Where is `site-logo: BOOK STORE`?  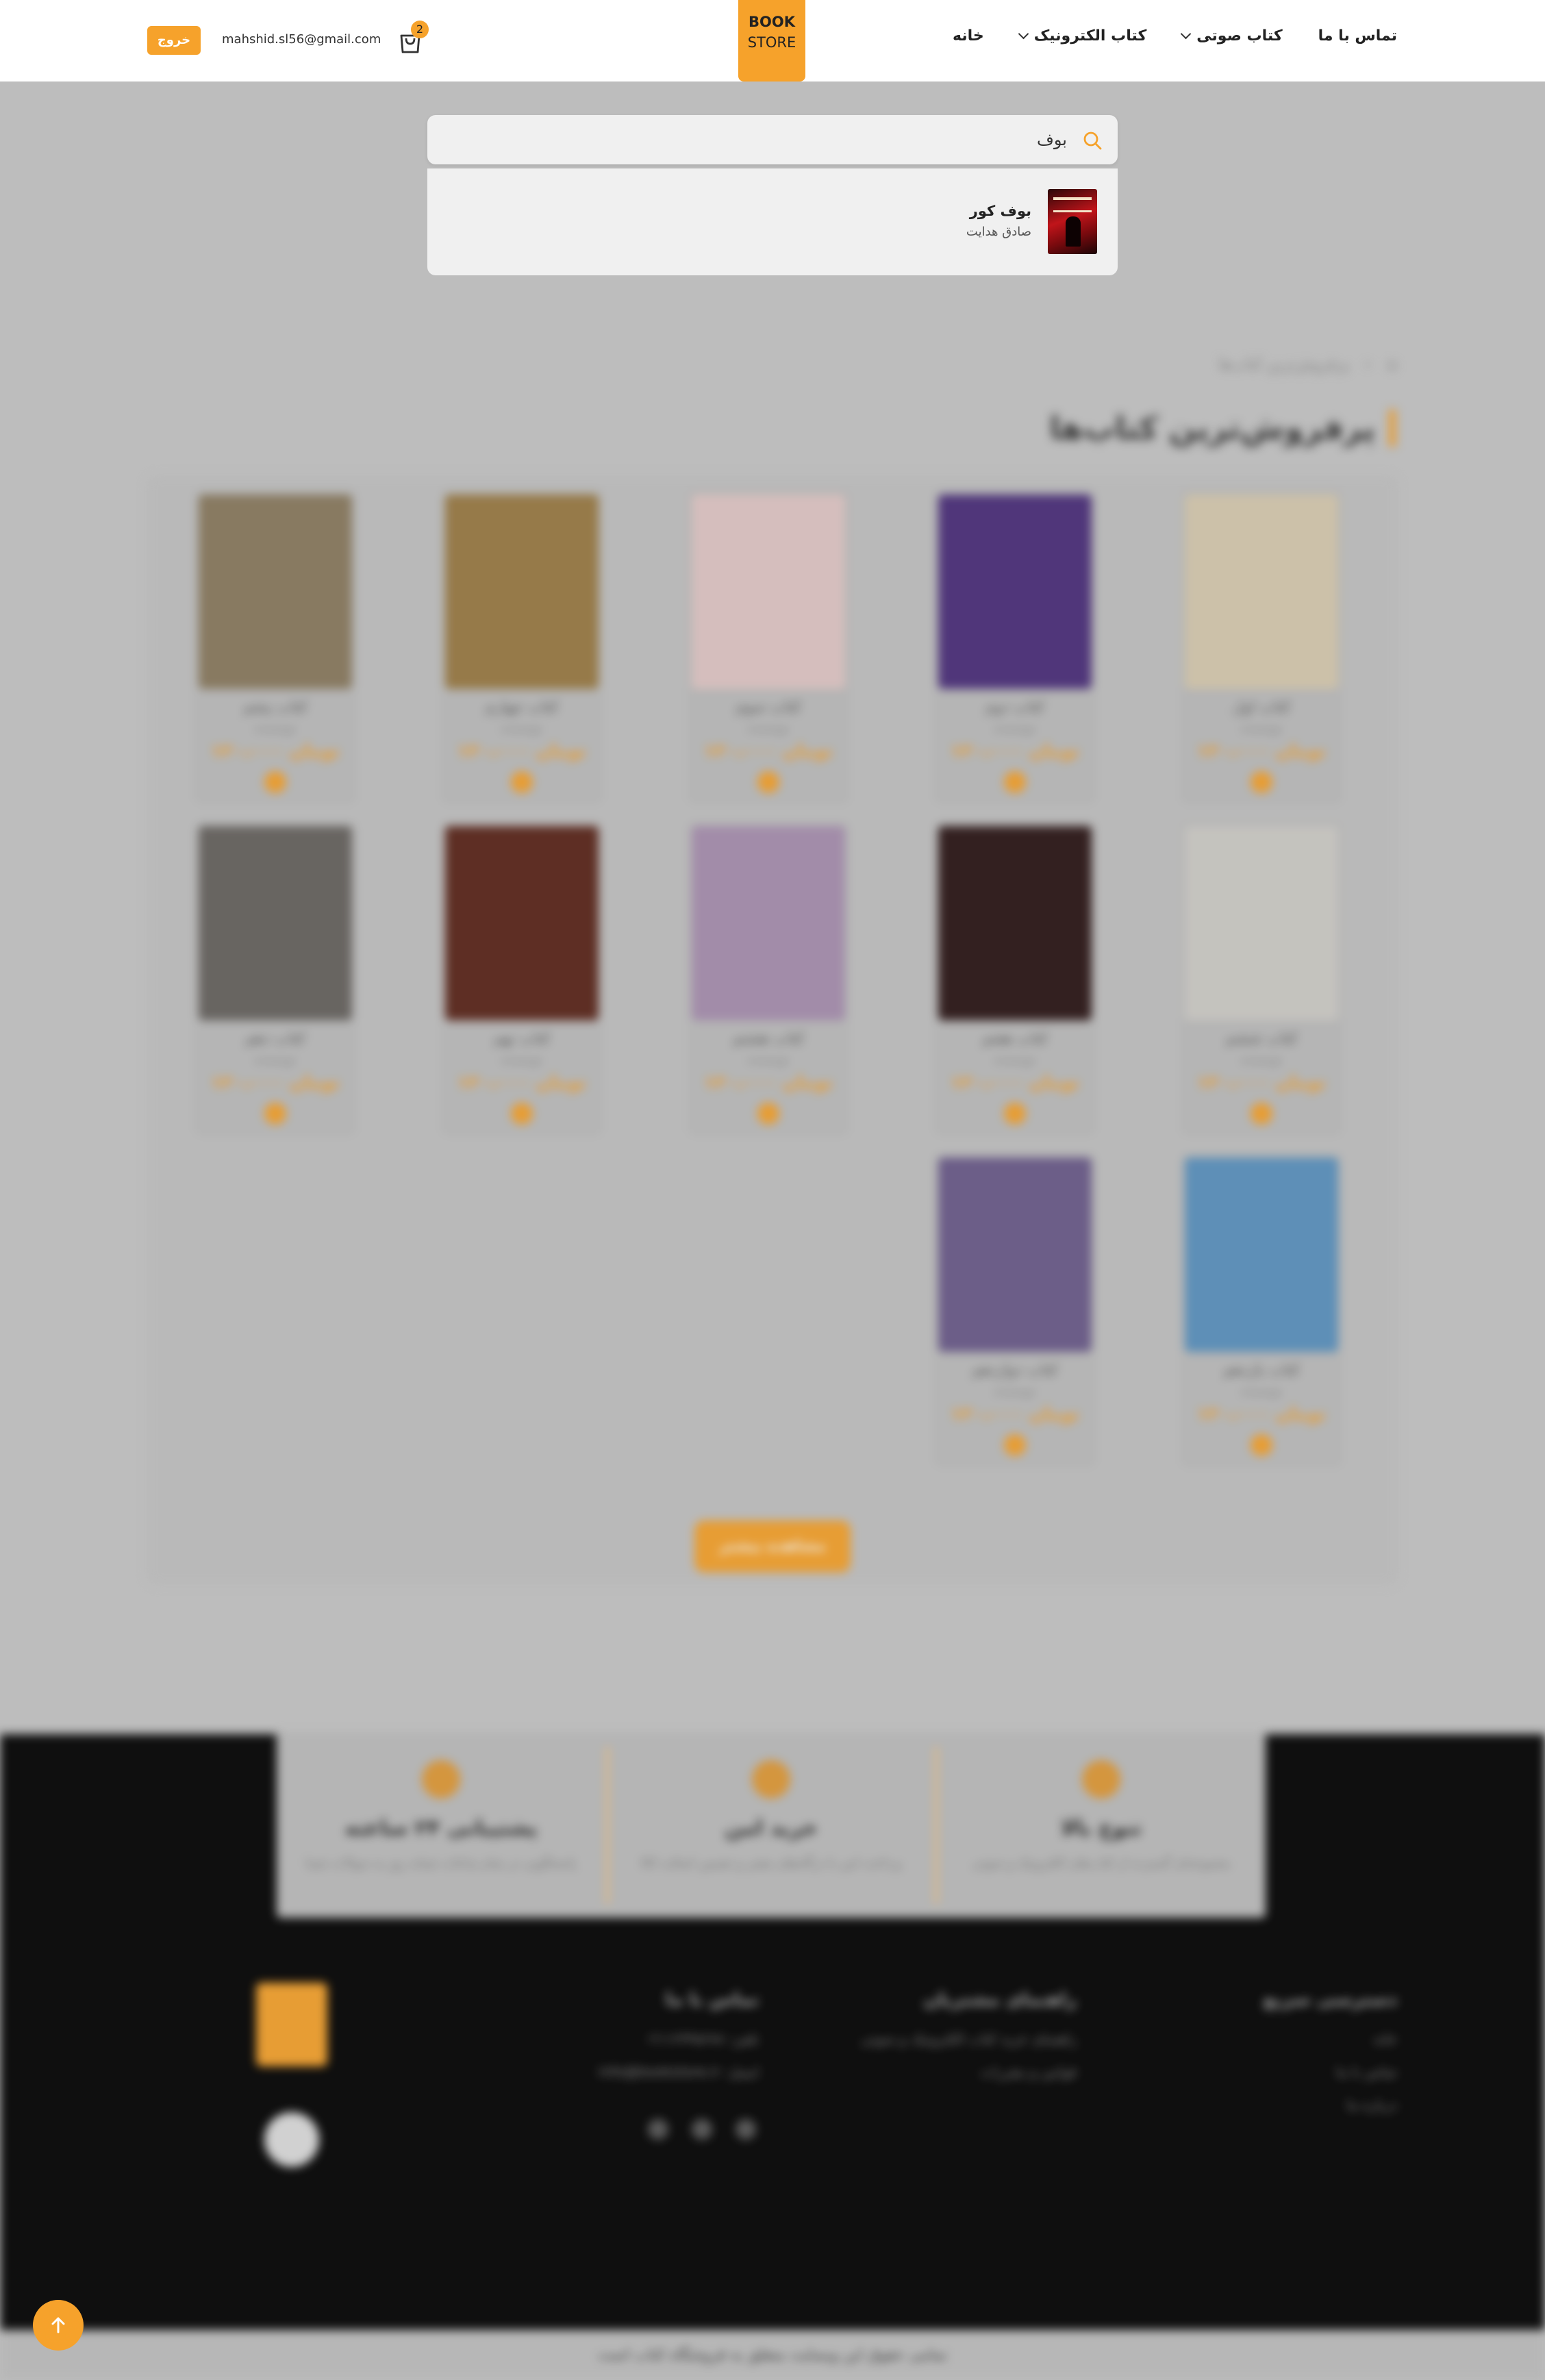 site-logo: BOOK STORE is located at coordinates (771, 41).